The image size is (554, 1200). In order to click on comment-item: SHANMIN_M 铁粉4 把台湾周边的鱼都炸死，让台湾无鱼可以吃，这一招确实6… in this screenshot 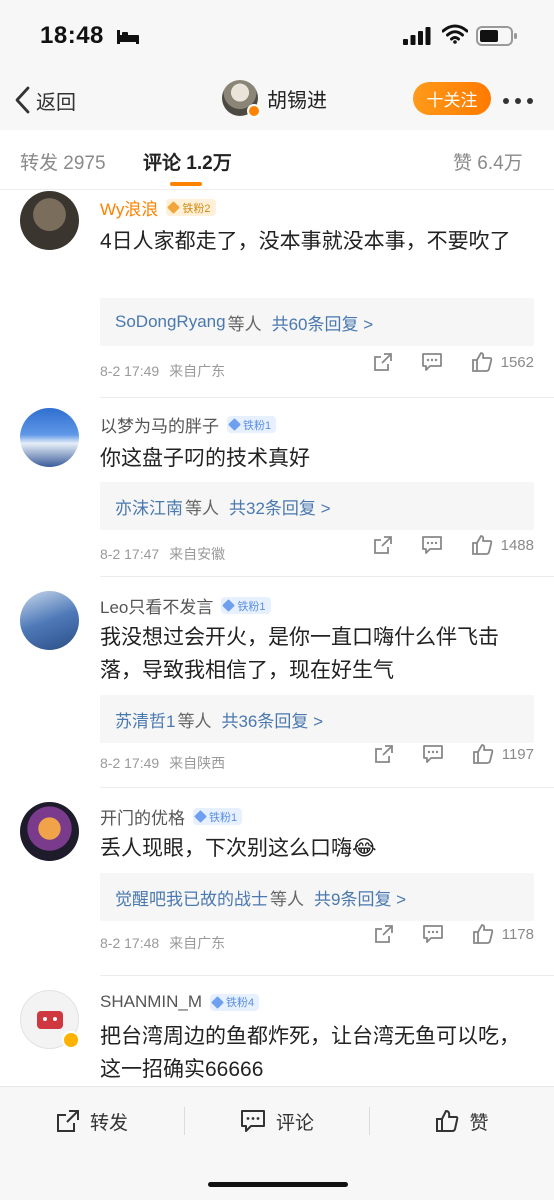, I will do `click(277, 1031)`.